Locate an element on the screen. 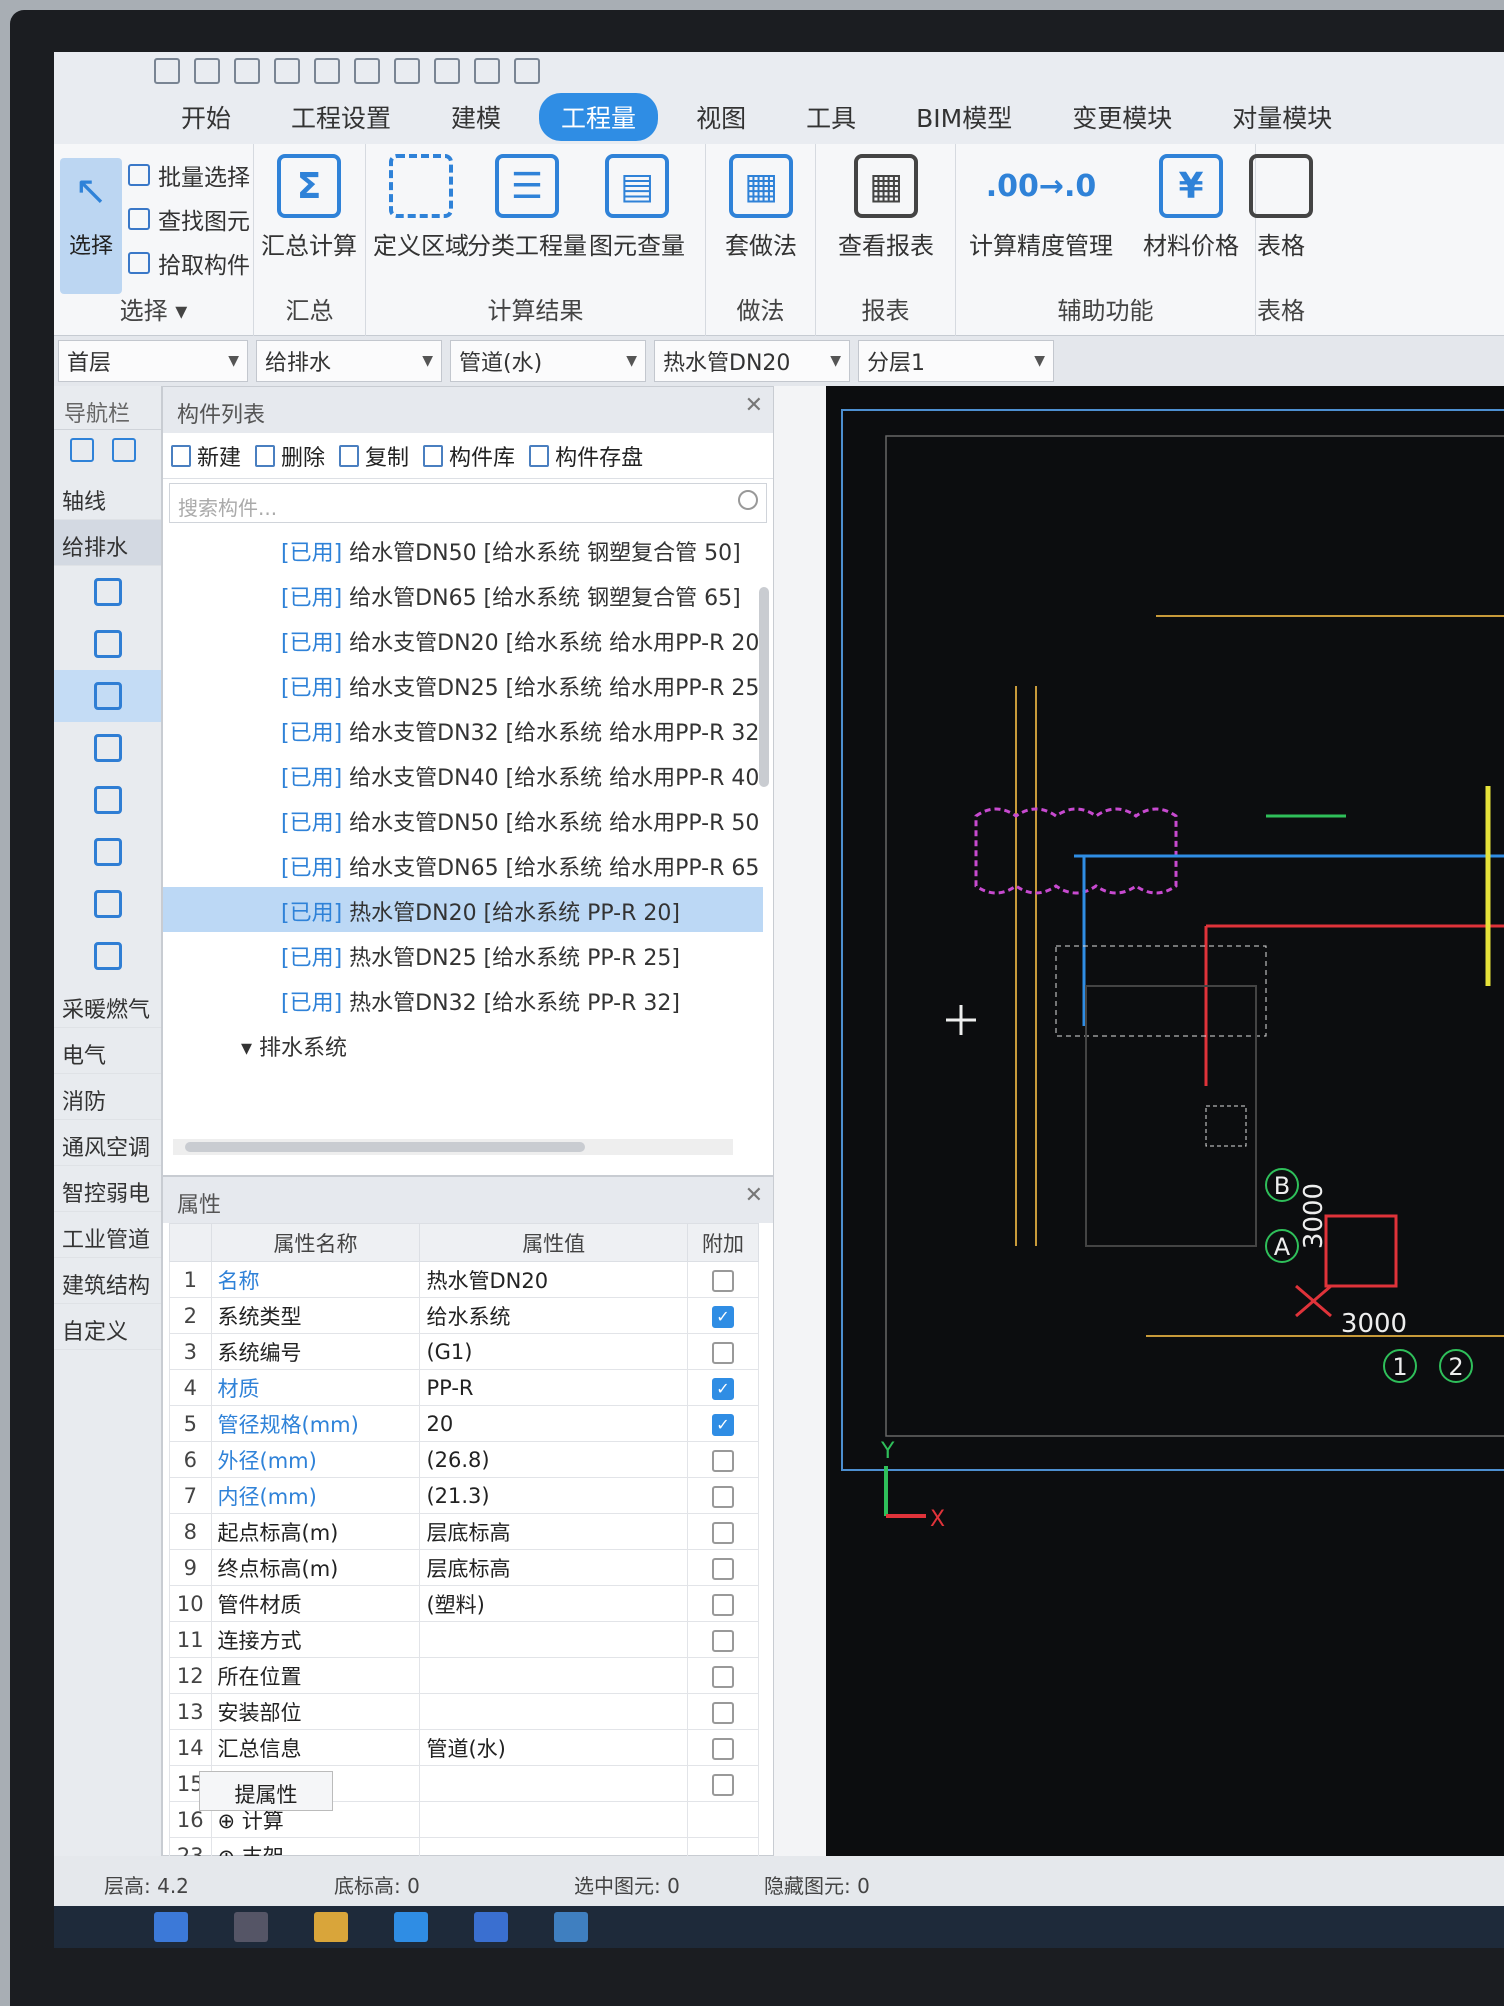 The width and height of the screenshot is (1504, 2006). list-item-selected: [已用] 热水管DN20 [给水系统 PP-R 20] is located at coordinates (463, 909).